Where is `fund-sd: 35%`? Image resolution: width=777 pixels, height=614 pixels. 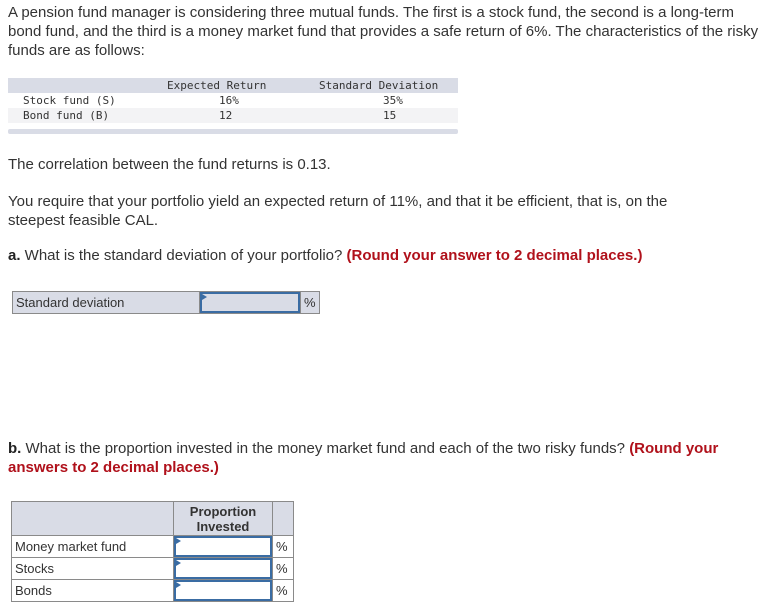
fund-sd: 35% is located at coordinates (393, 100).